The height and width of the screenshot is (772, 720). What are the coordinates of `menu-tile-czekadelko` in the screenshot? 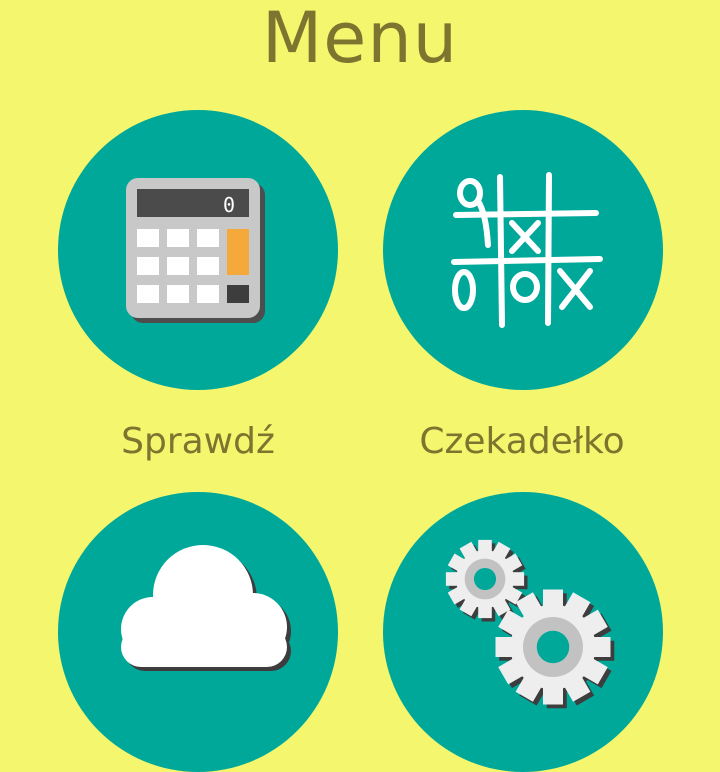 It's located at (523, 250).